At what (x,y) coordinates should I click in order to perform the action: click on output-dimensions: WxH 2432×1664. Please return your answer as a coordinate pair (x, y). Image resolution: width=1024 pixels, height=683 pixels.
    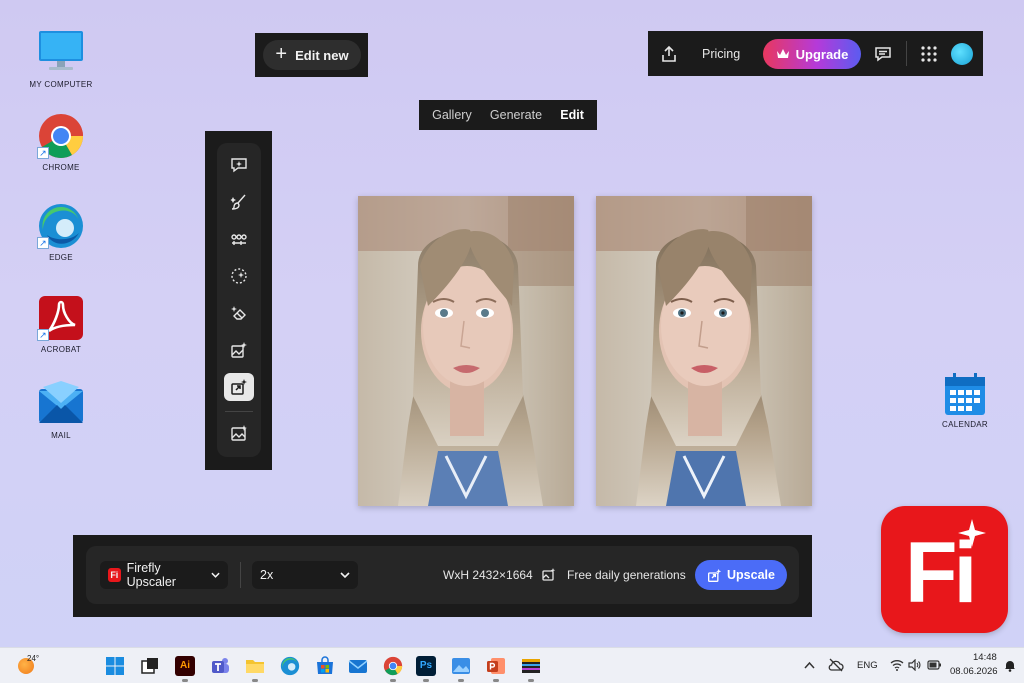
    Looking at the image, I should click on (488, 575).